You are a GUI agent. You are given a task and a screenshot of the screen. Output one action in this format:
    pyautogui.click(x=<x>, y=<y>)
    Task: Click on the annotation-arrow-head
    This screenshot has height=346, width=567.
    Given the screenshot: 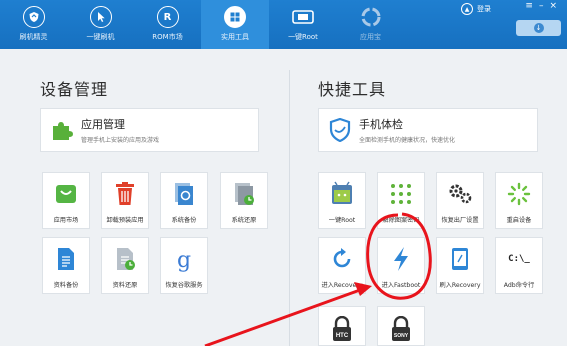 What is the action you would take?
    pyautogui.click(x=363, y=289)
    